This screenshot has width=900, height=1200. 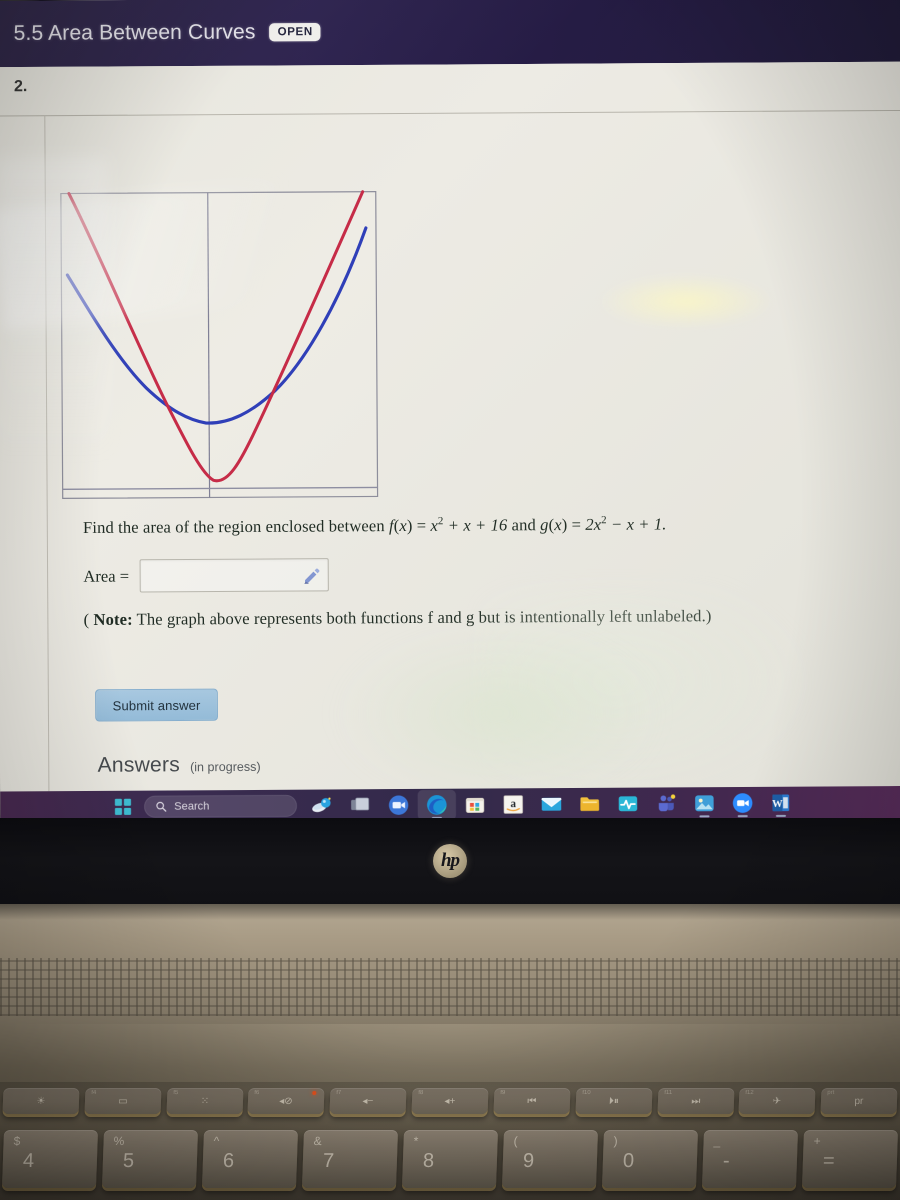 I want to click on variable-x-g: x, so click(x=558, y=524).